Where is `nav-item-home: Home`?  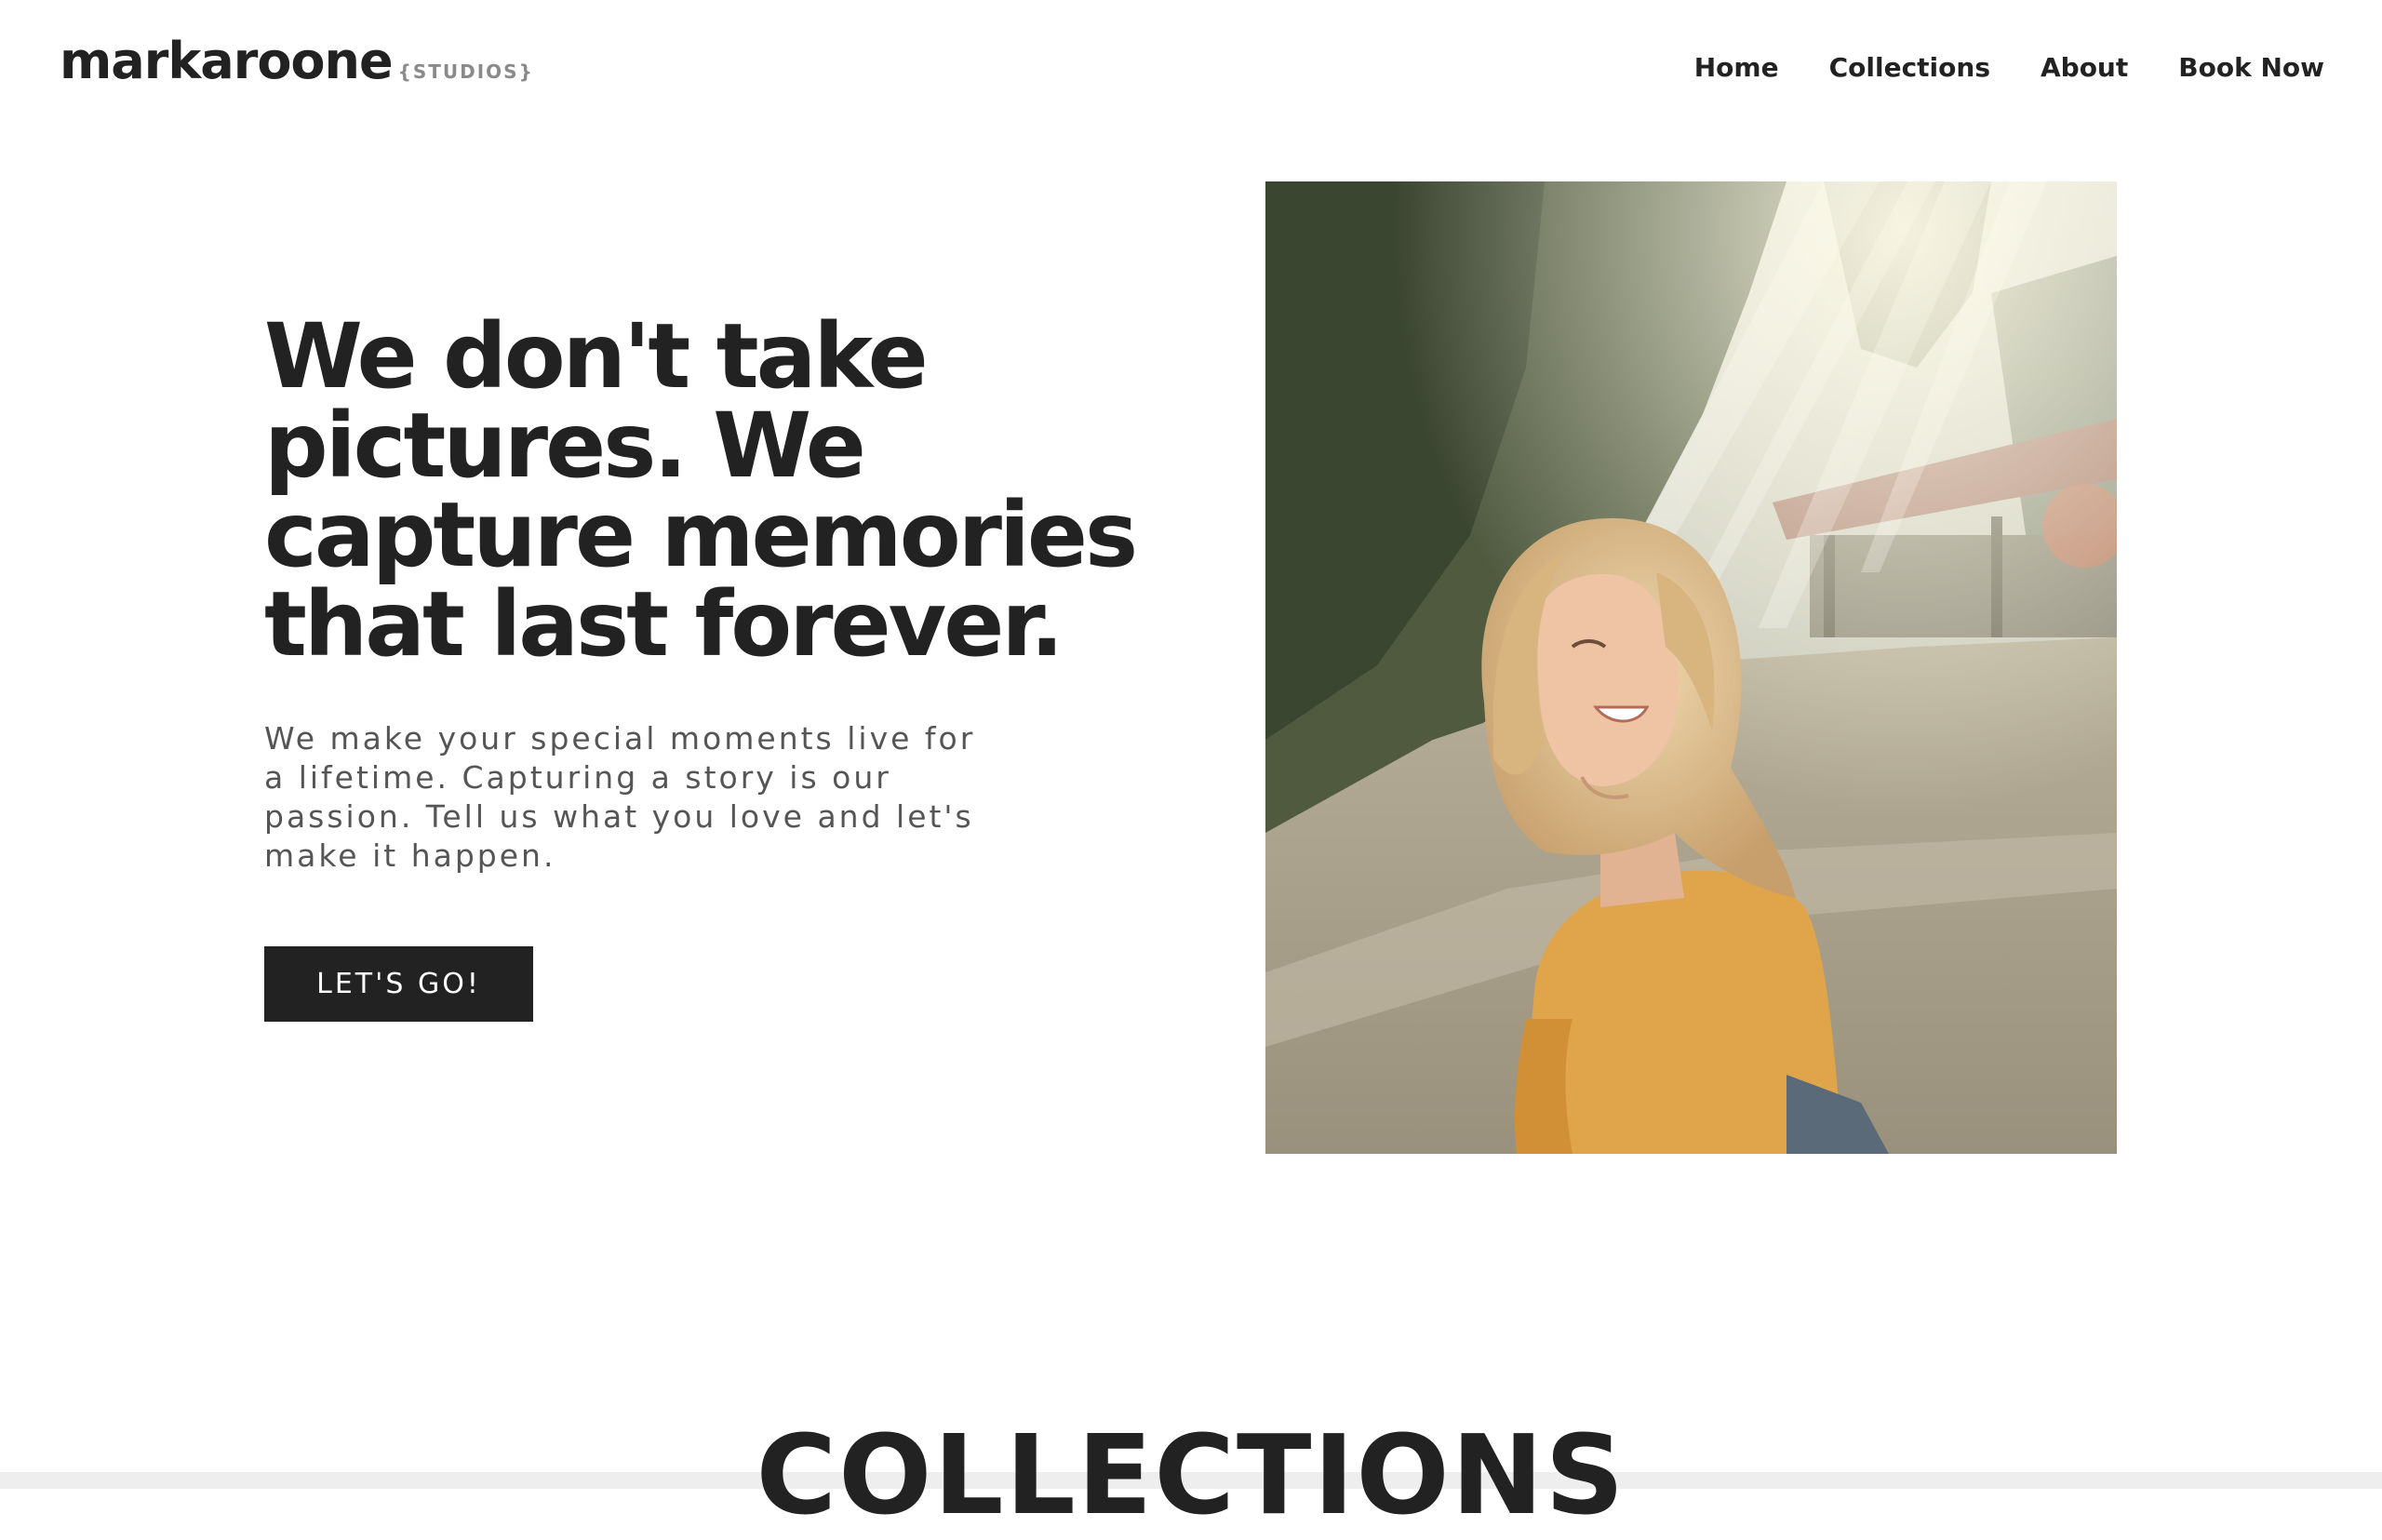
nav-item-home: Home is located at coordinates (1736, 67).